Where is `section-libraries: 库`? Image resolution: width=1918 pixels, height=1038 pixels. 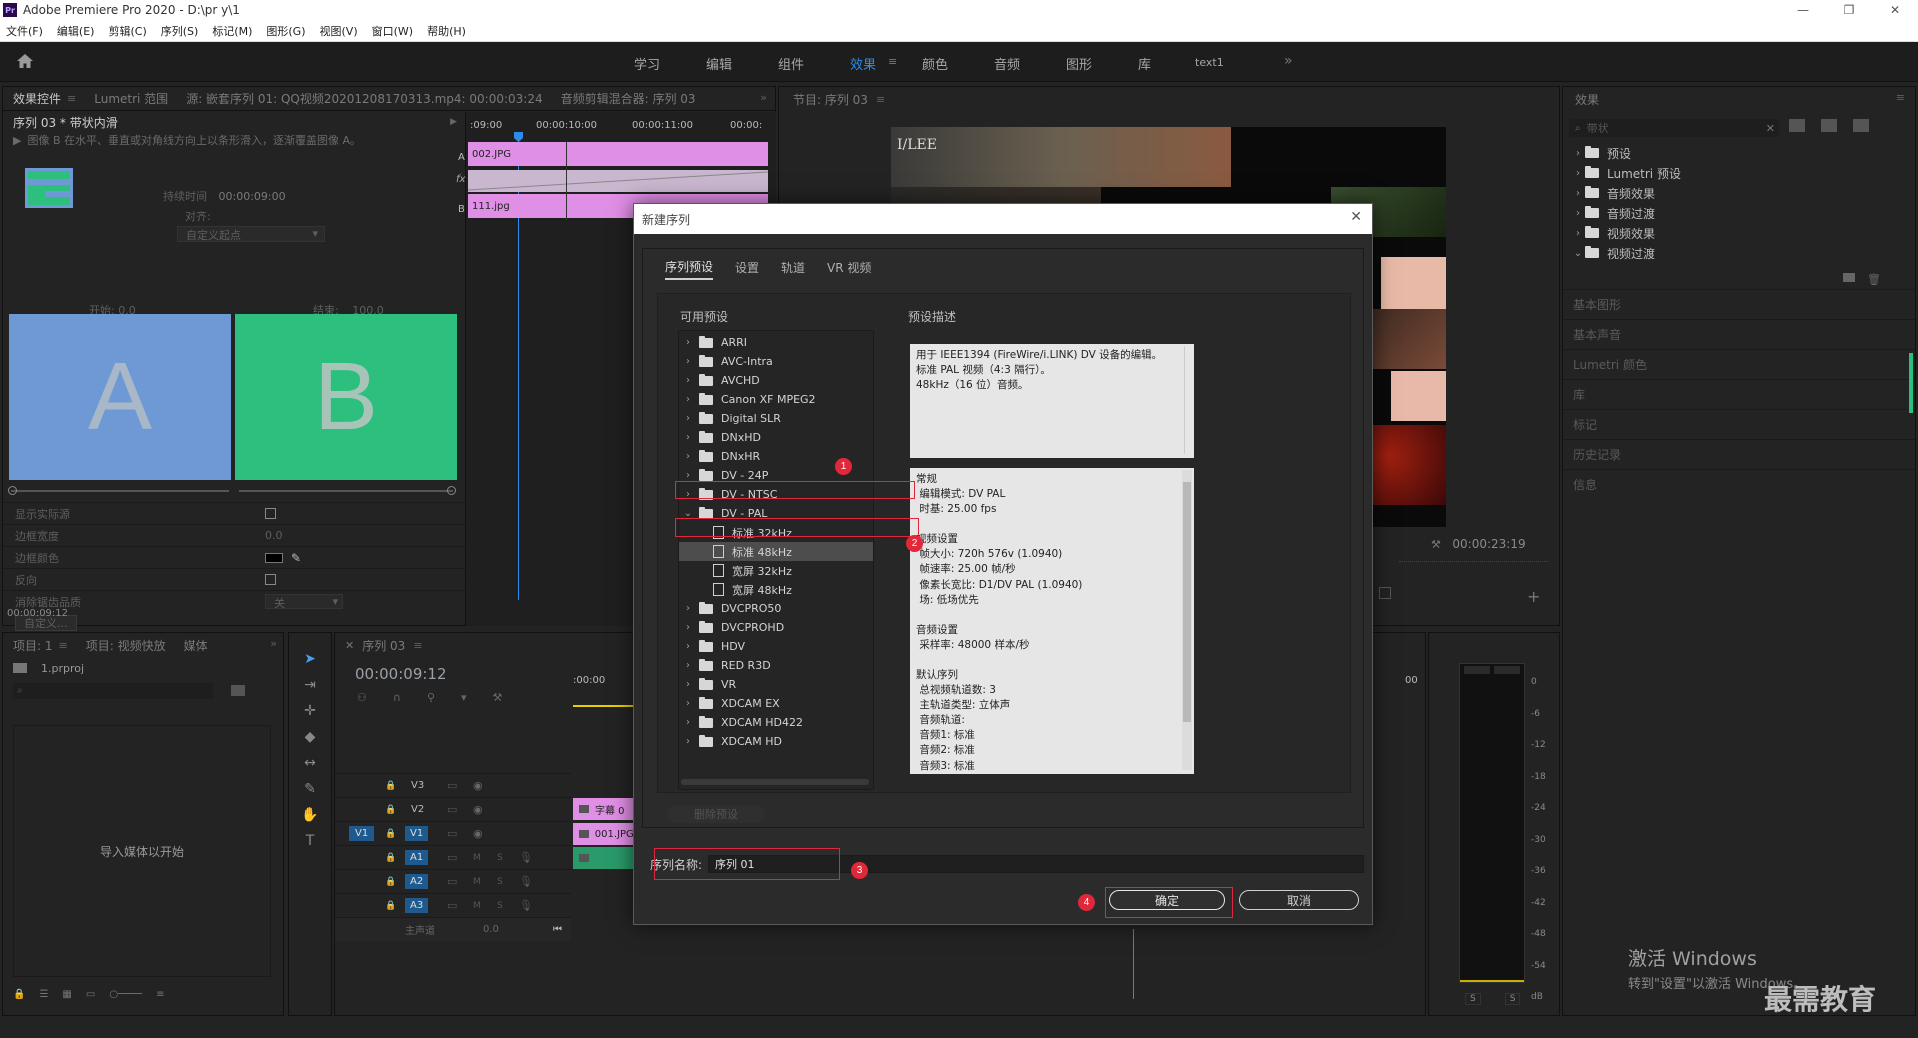 section-libraries: 库 is located at coordinates (1739, 394).